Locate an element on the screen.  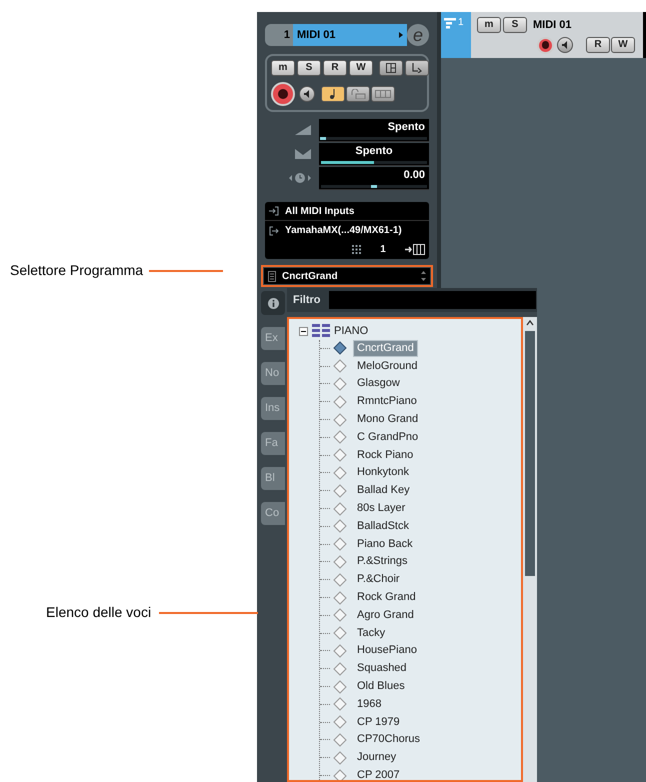
note-button is located at coordinates (333, 94).